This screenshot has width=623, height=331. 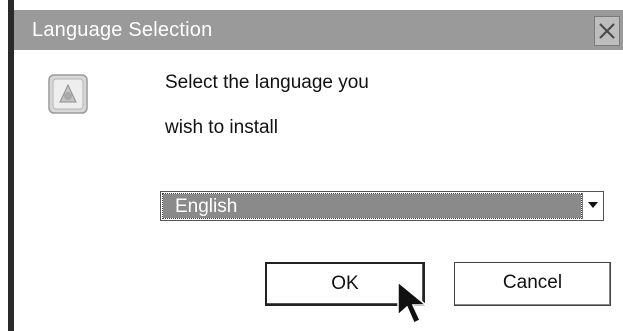 I want to click on close-button, so click(x=607, y=31).